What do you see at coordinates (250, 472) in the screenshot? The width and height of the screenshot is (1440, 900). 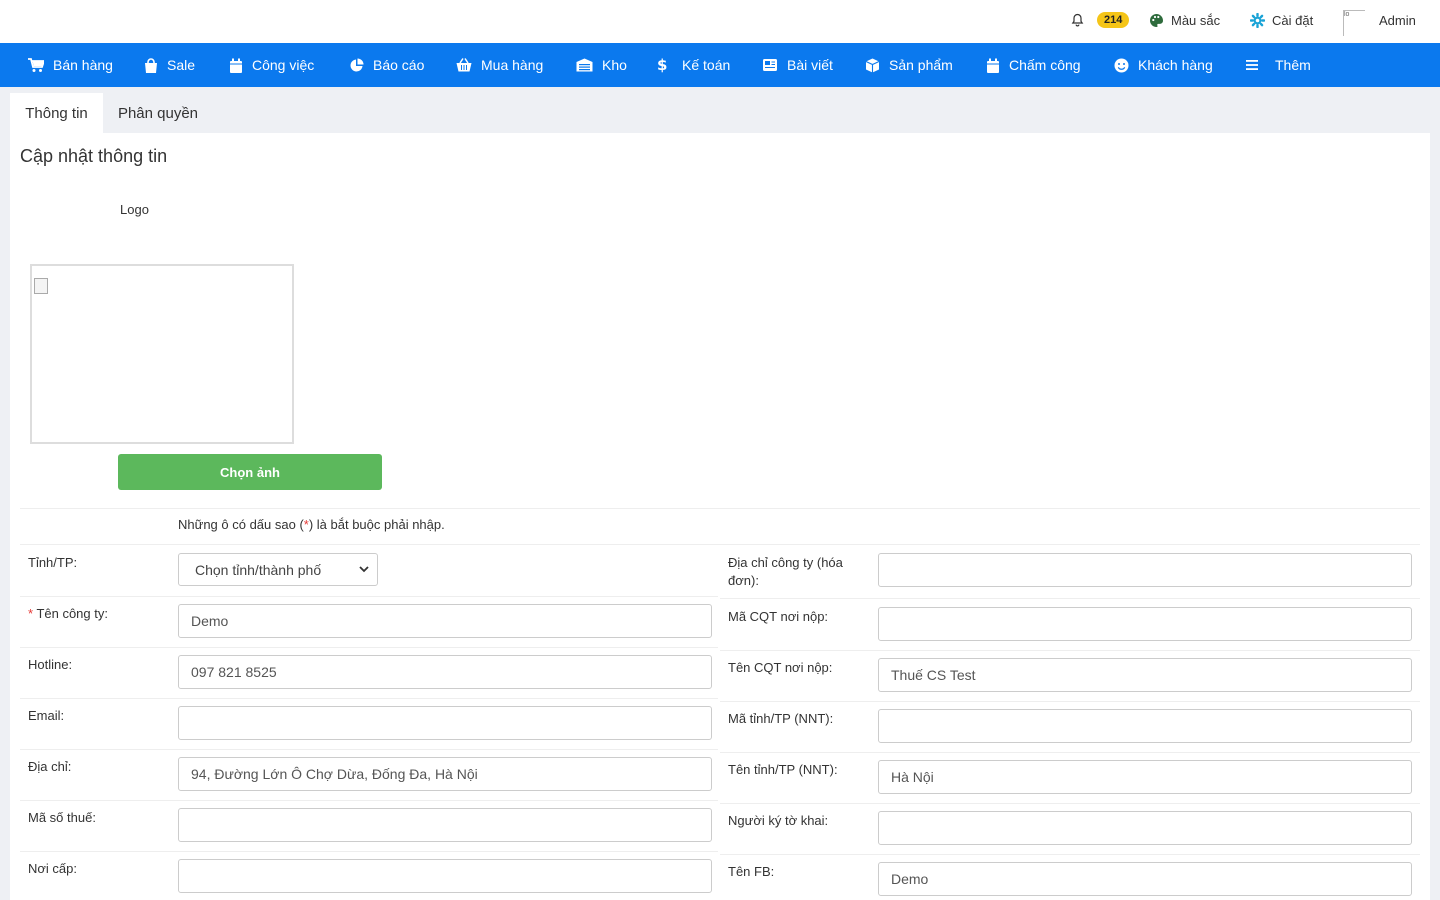 I see `choose-image-button: Chọn ảnh` at bounding box center [250, 472].